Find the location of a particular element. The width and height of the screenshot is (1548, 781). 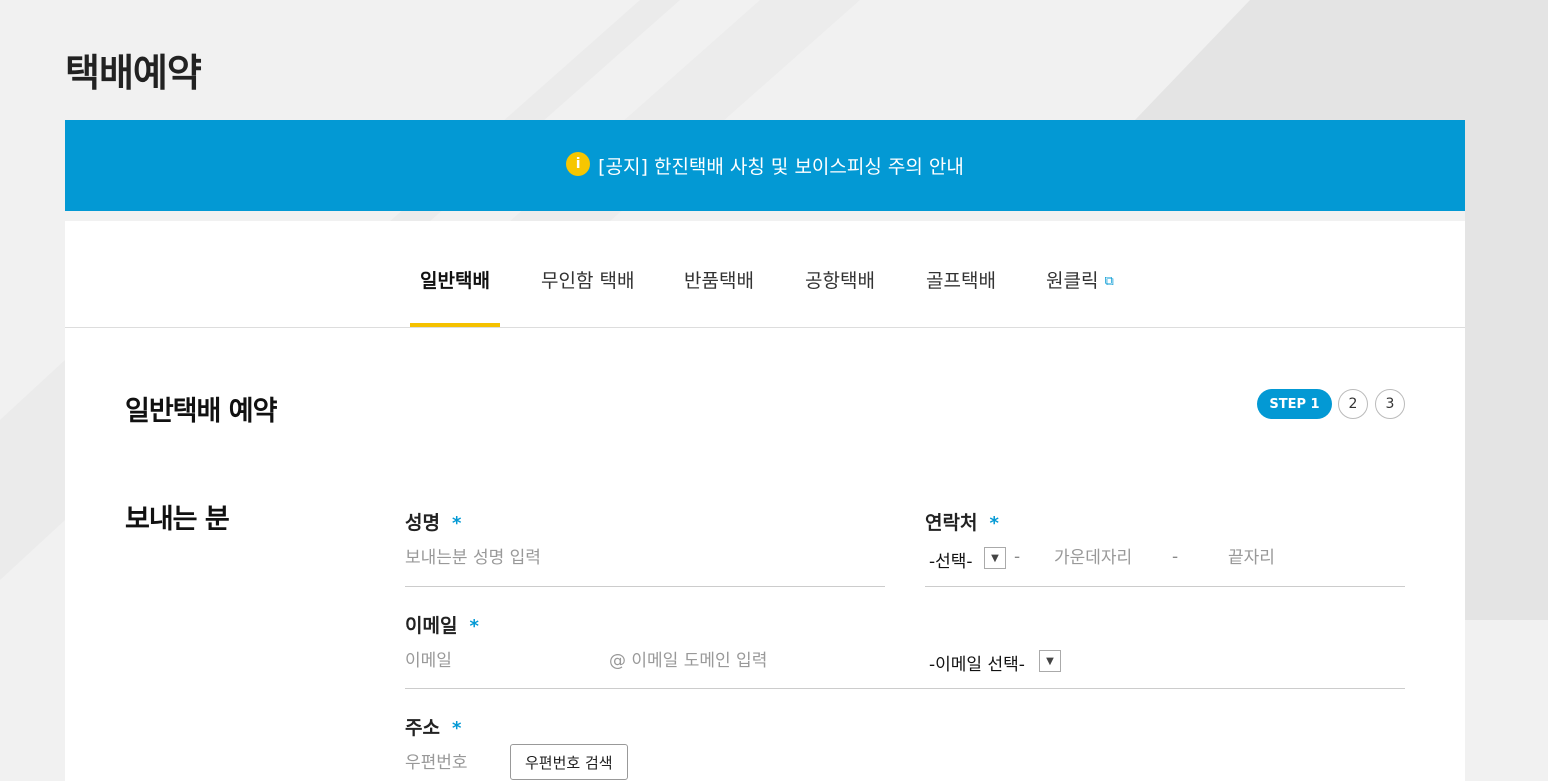

address-label-text: 주소 is located at coordinates (422, 728).